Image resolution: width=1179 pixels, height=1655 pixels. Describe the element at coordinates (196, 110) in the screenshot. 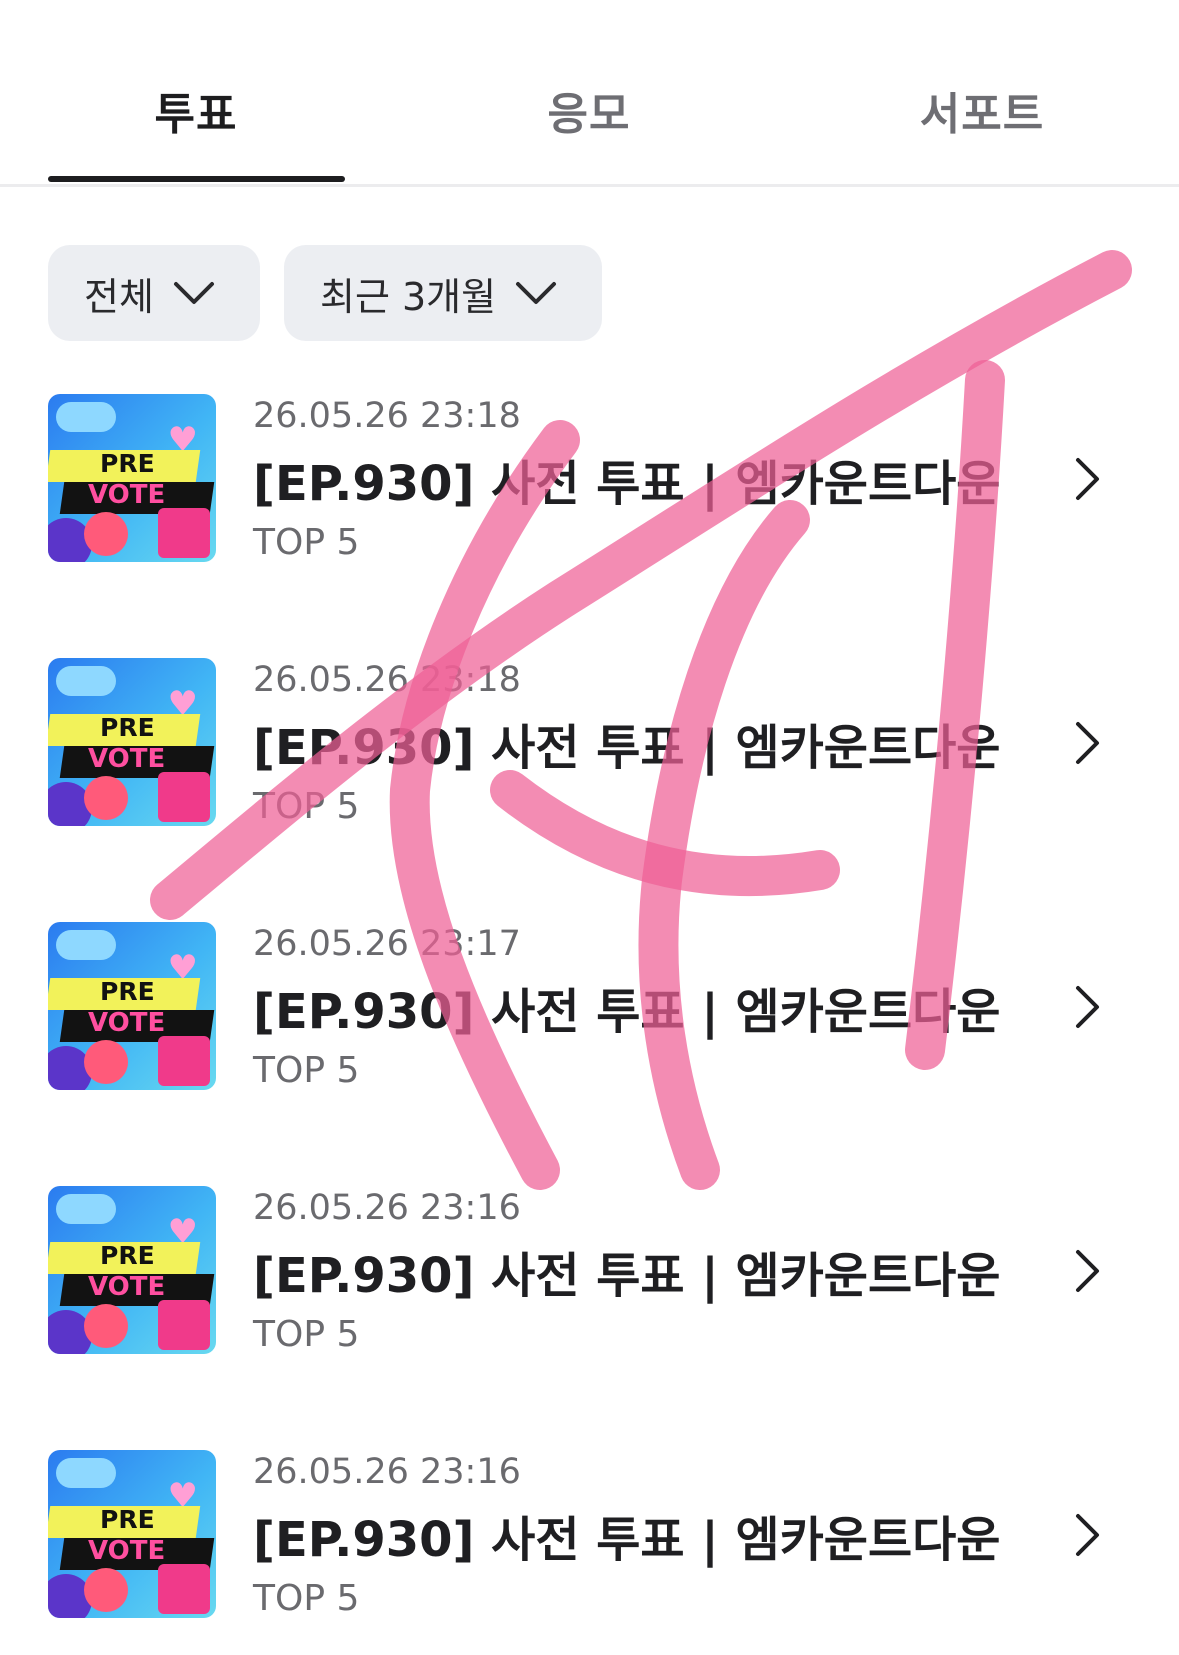

I see `tab-vote: 투표` at that location.